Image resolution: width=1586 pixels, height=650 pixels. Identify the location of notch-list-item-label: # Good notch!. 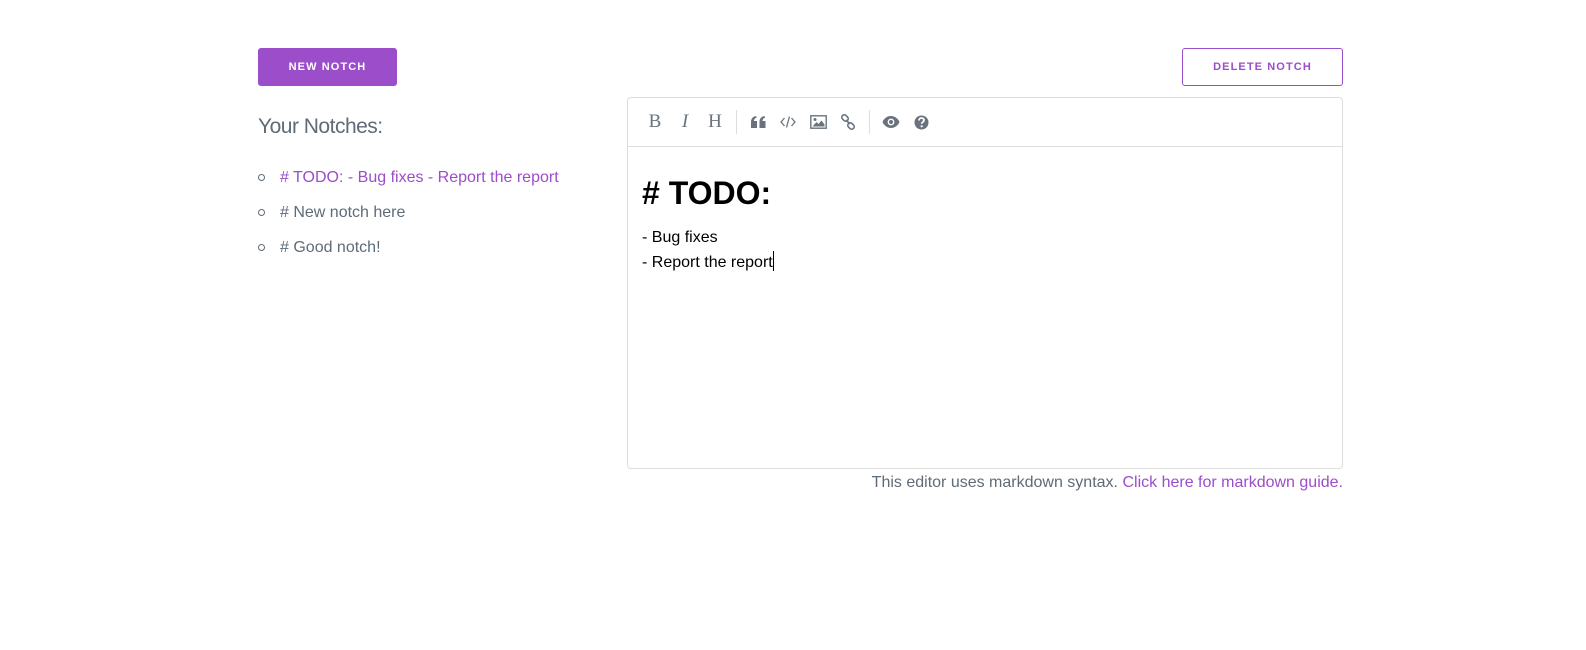
(330, 247).